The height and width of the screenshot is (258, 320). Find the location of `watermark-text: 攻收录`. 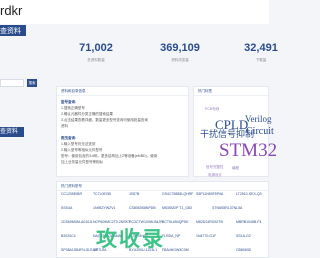

watermark-text: 攻收录 is located at coordinates (130, 239).